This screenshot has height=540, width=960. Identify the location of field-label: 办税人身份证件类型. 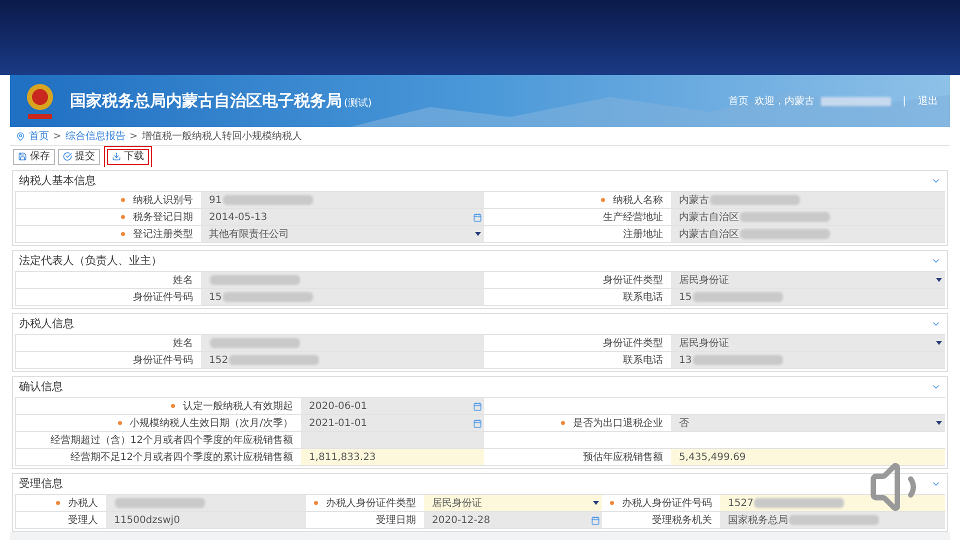
(371, 503).